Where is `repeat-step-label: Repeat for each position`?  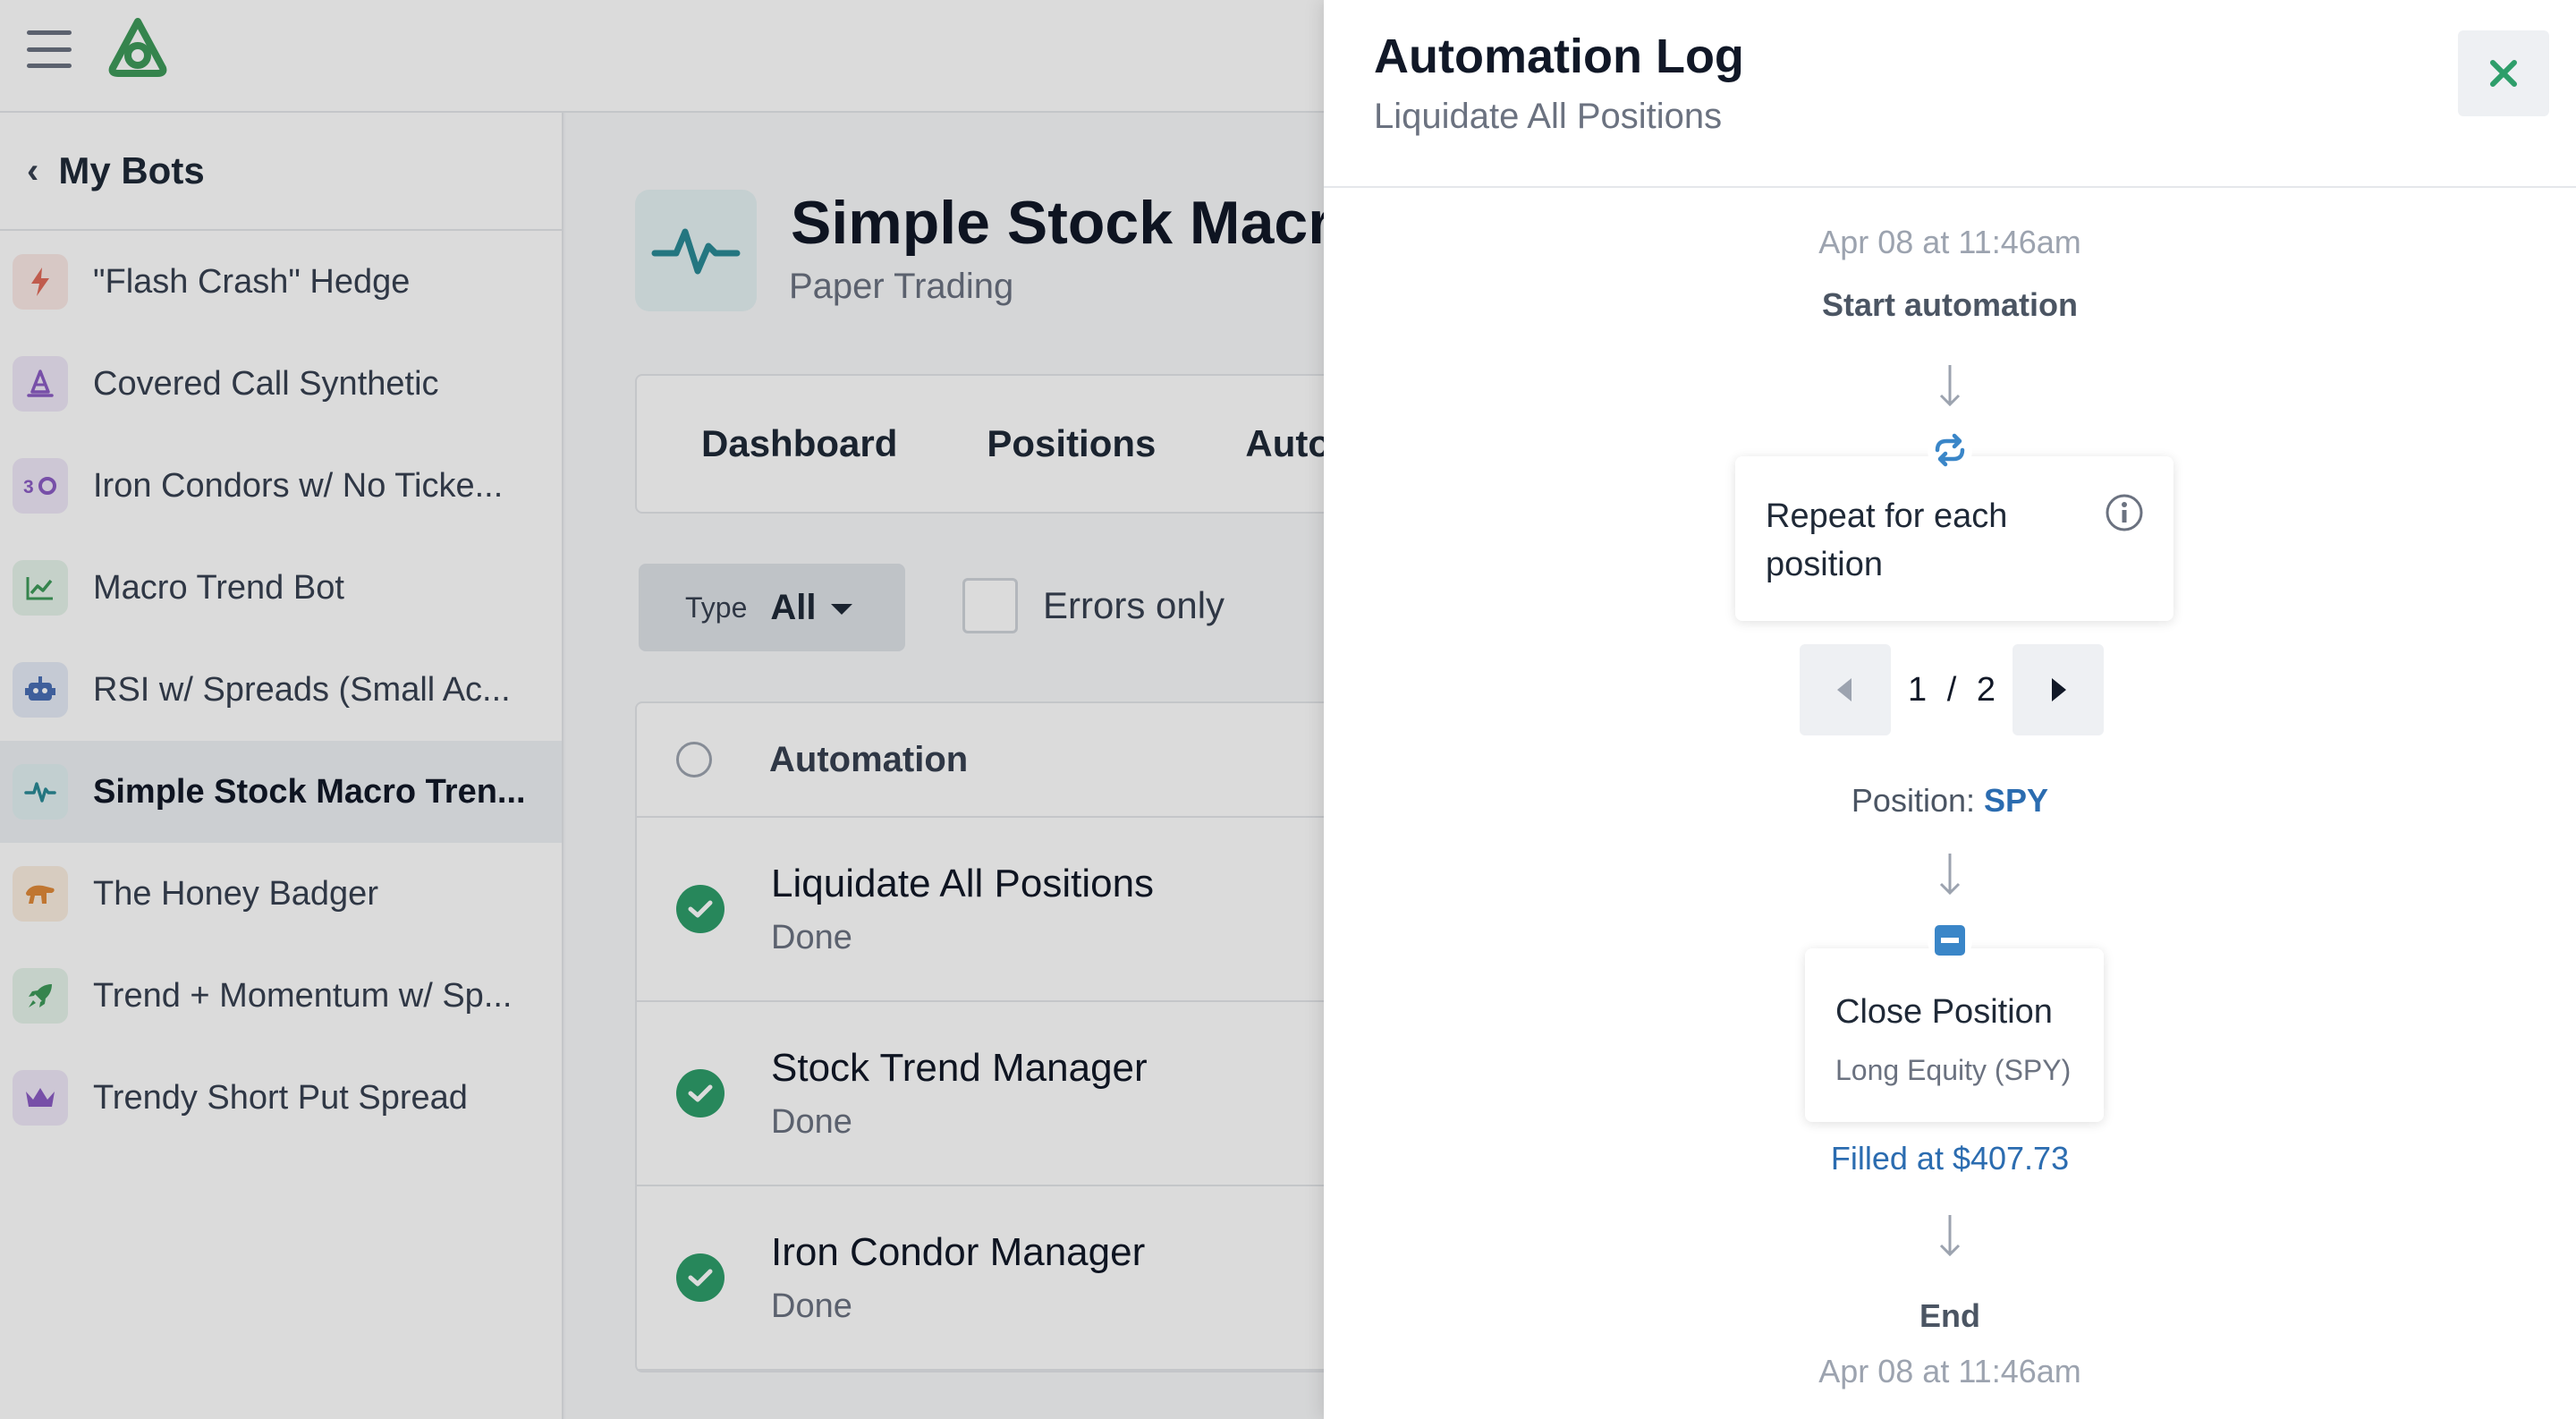
repeat-step-label: Repeat for each position is located at coordinates (1887, 540).